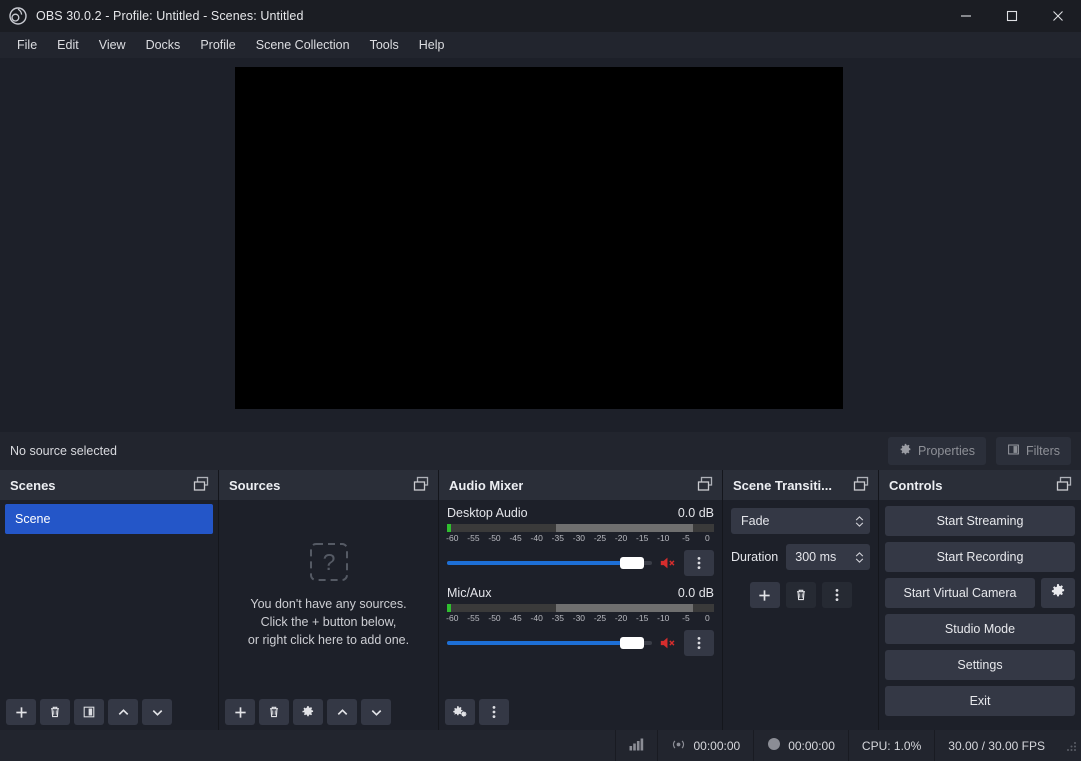 The image size is (1081, 761). What do you see at coordinates (859, 521) in the screenshot?
I see `chevron-updown-icon` at bounding box center [859, 521].